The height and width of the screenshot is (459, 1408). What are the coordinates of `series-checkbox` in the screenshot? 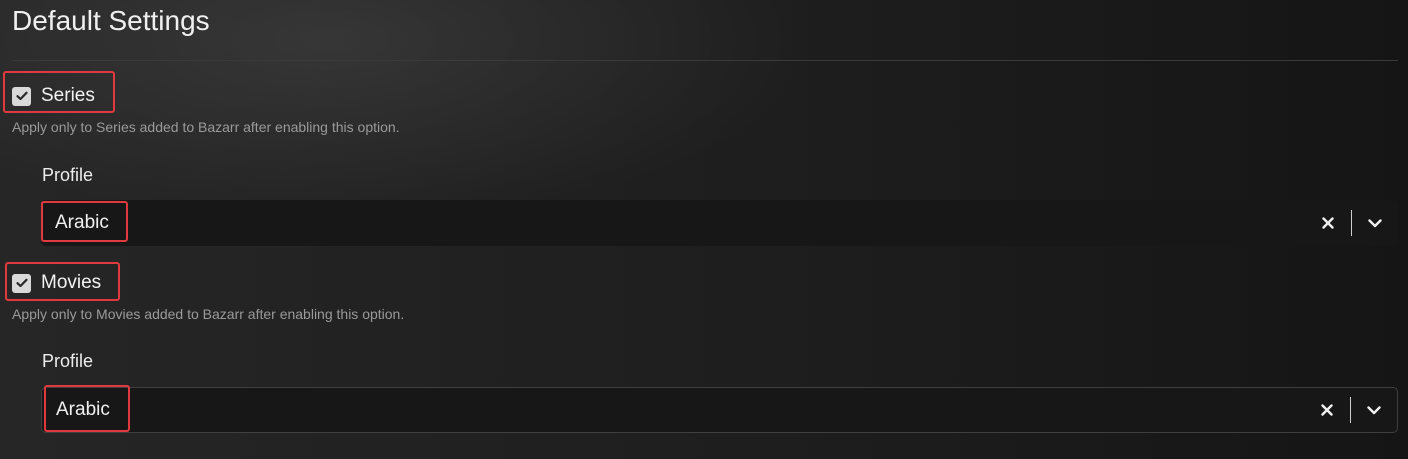 It's located at (21, 96).